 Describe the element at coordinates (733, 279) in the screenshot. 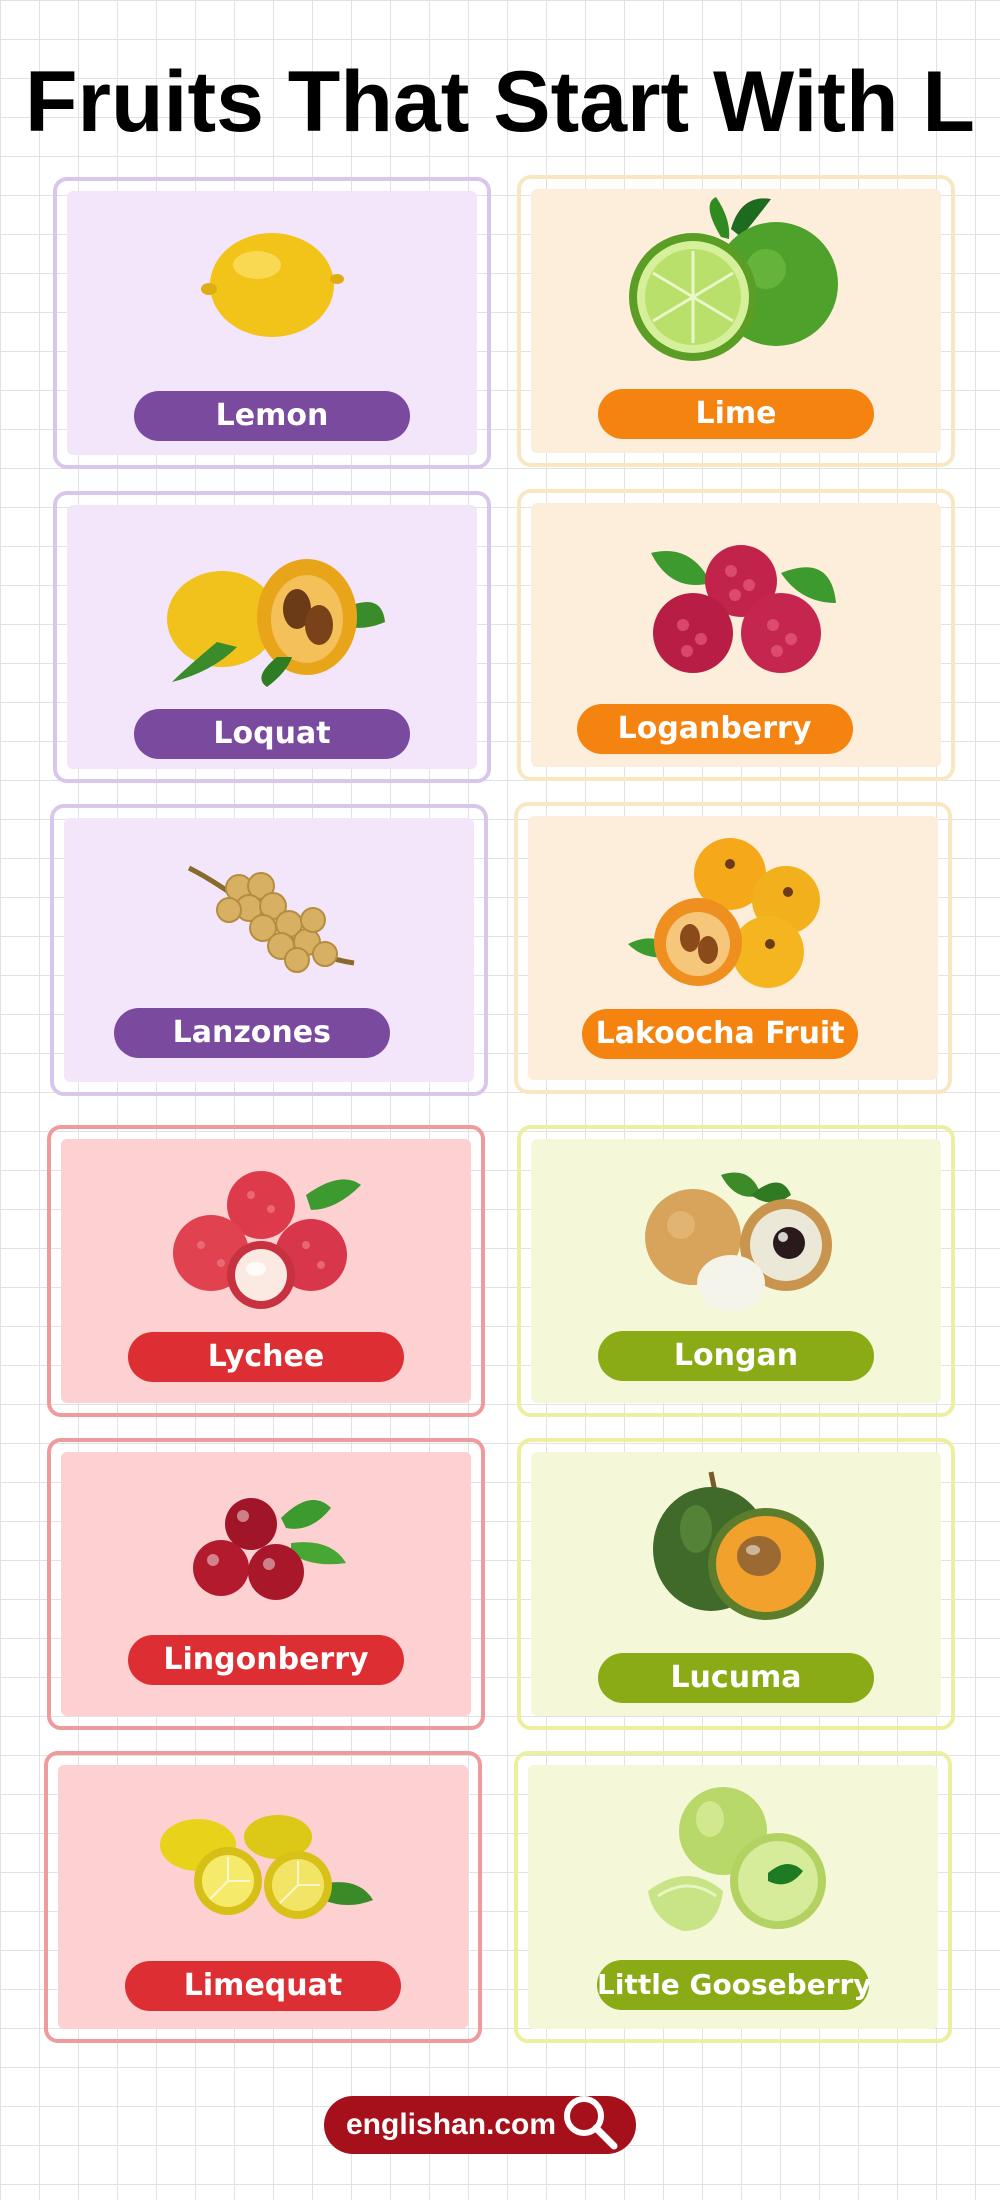

I see `lime-icon` at that location.